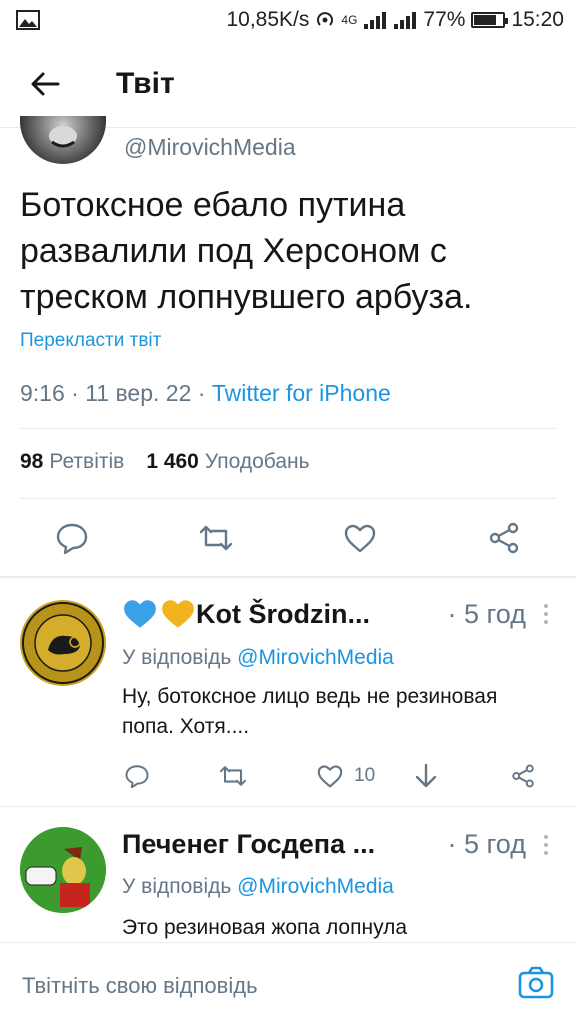 The height and width of the screenshot is (1024, 576). What do you see at coordinates (145, 83) in the screenshot?
I see `page-title: Твіт` at bounding box center [145, 83].